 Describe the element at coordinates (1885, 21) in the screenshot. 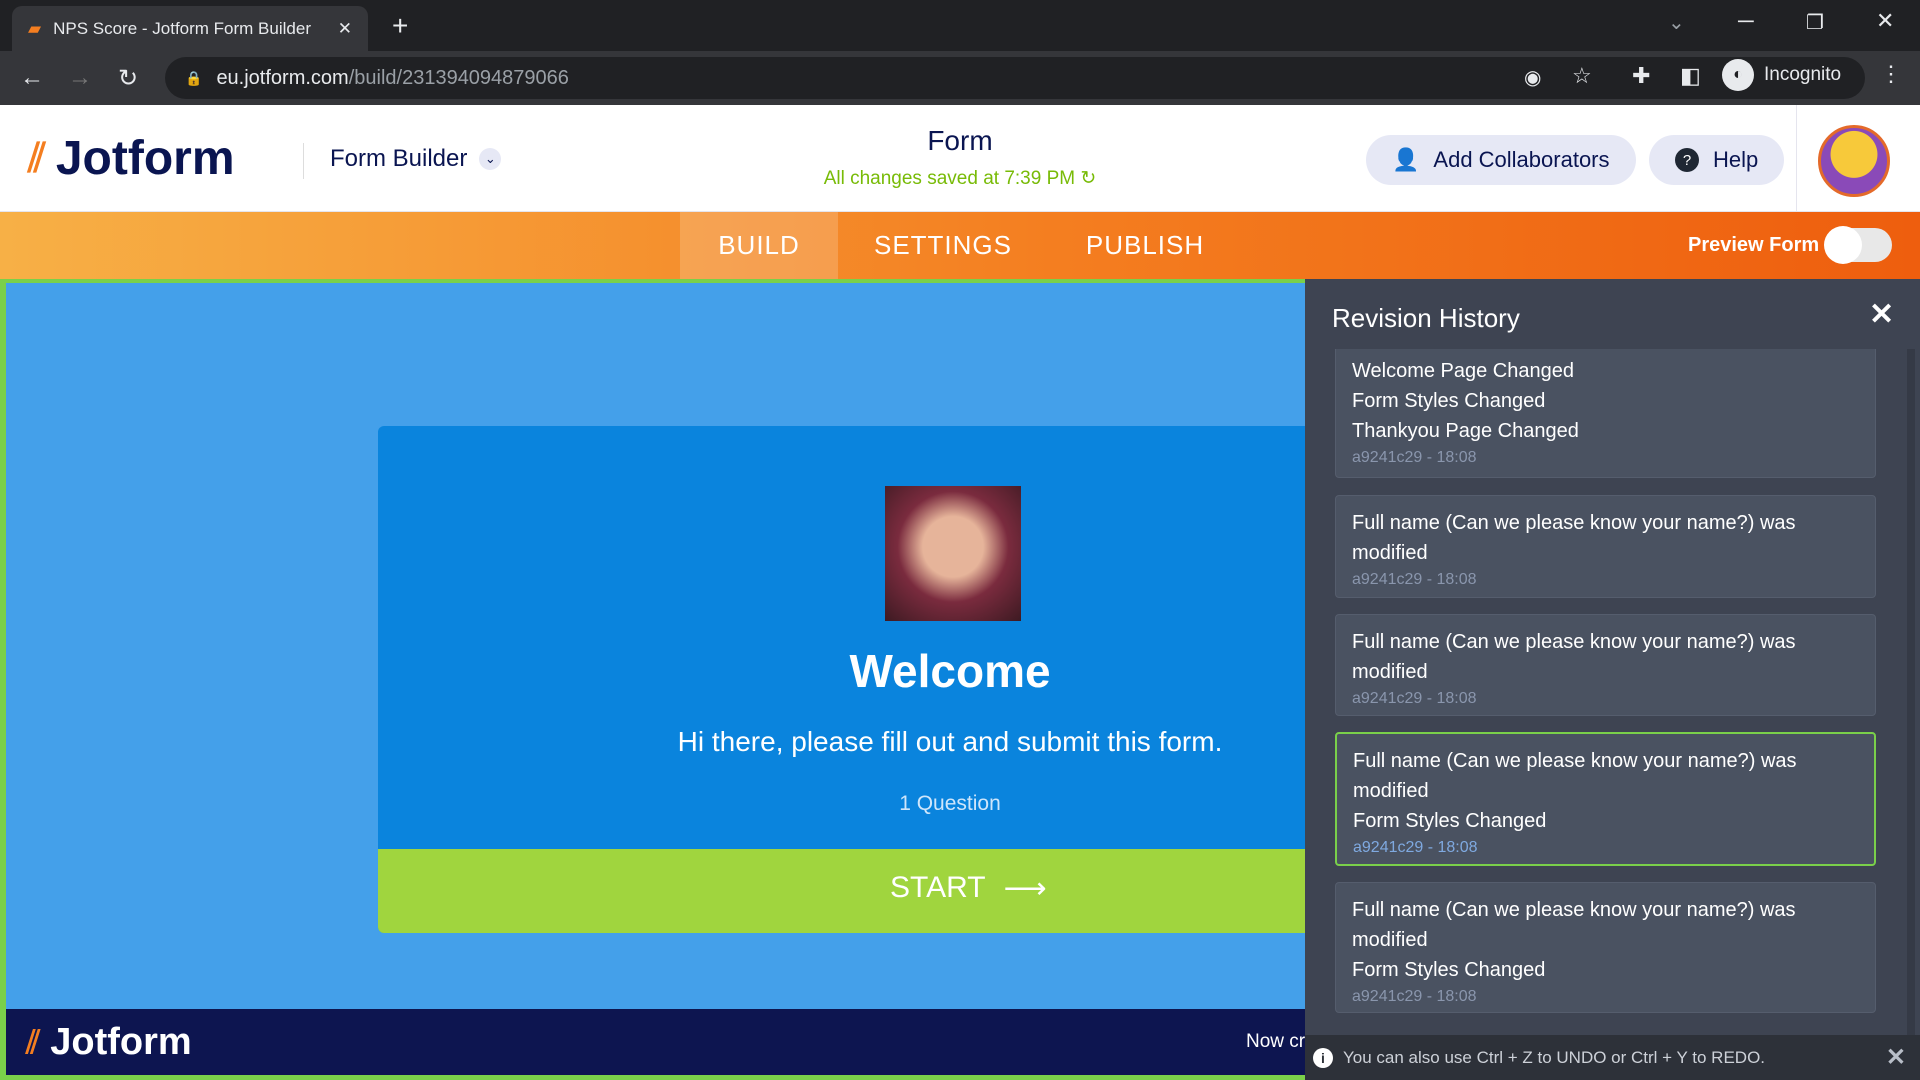

I see `close-window-icon: ✕` at that location.